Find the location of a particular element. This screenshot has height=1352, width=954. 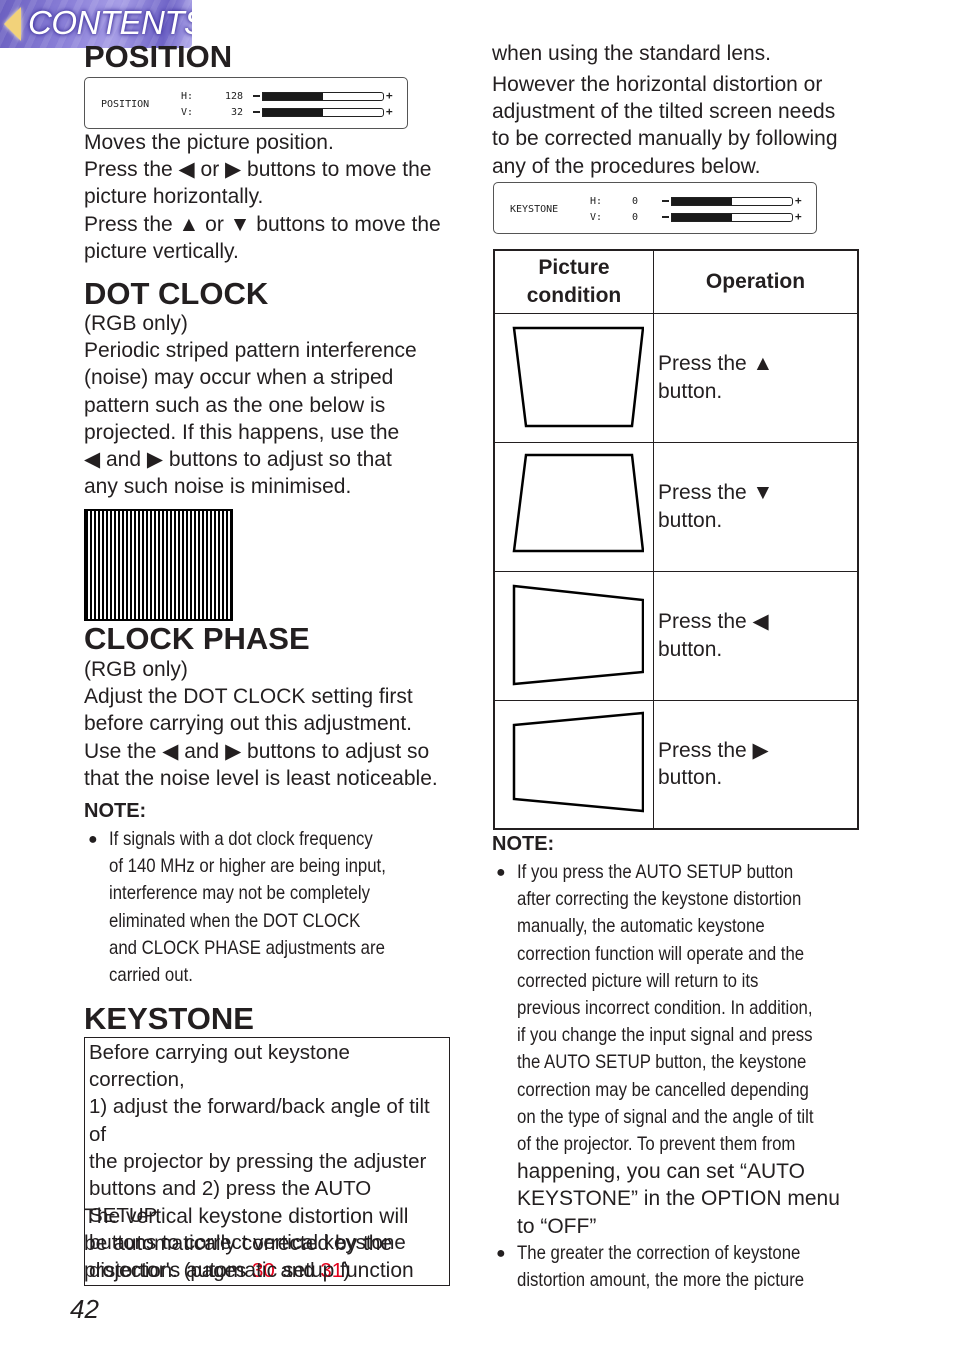

table-row: Press the ▶ button. is located at coordinates (676, 764).